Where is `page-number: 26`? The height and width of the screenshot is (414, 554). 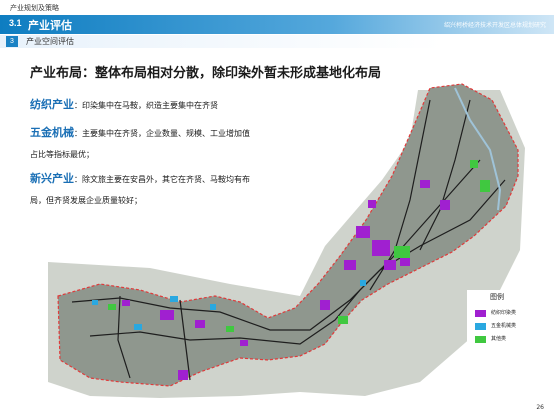 page-number: 26 is located at coordinates (540, 407).